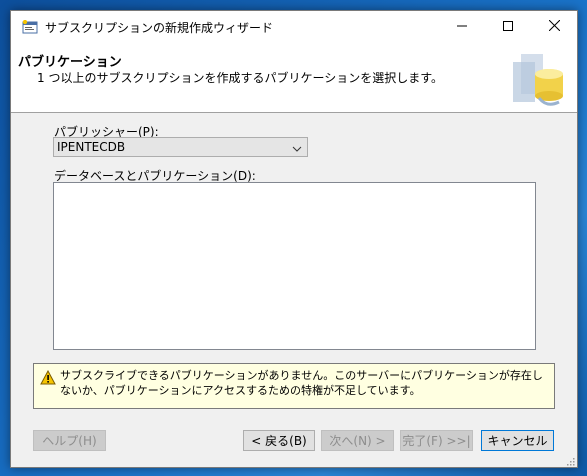 This screenshot has height=476, width=587. I want to click on next-button: 次へ(N) >, so click(357, 440).